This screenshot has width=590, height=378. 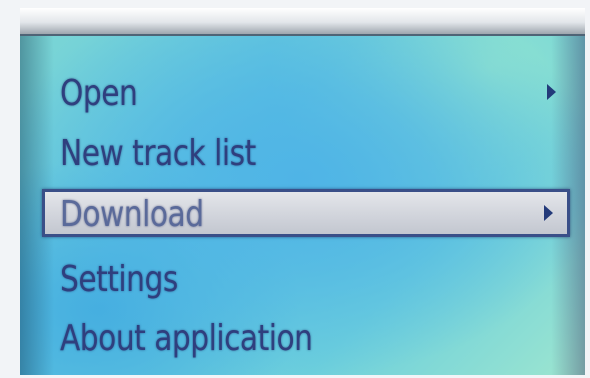 I want to click on menu-item-label: Open, so click(x=99, y=92).